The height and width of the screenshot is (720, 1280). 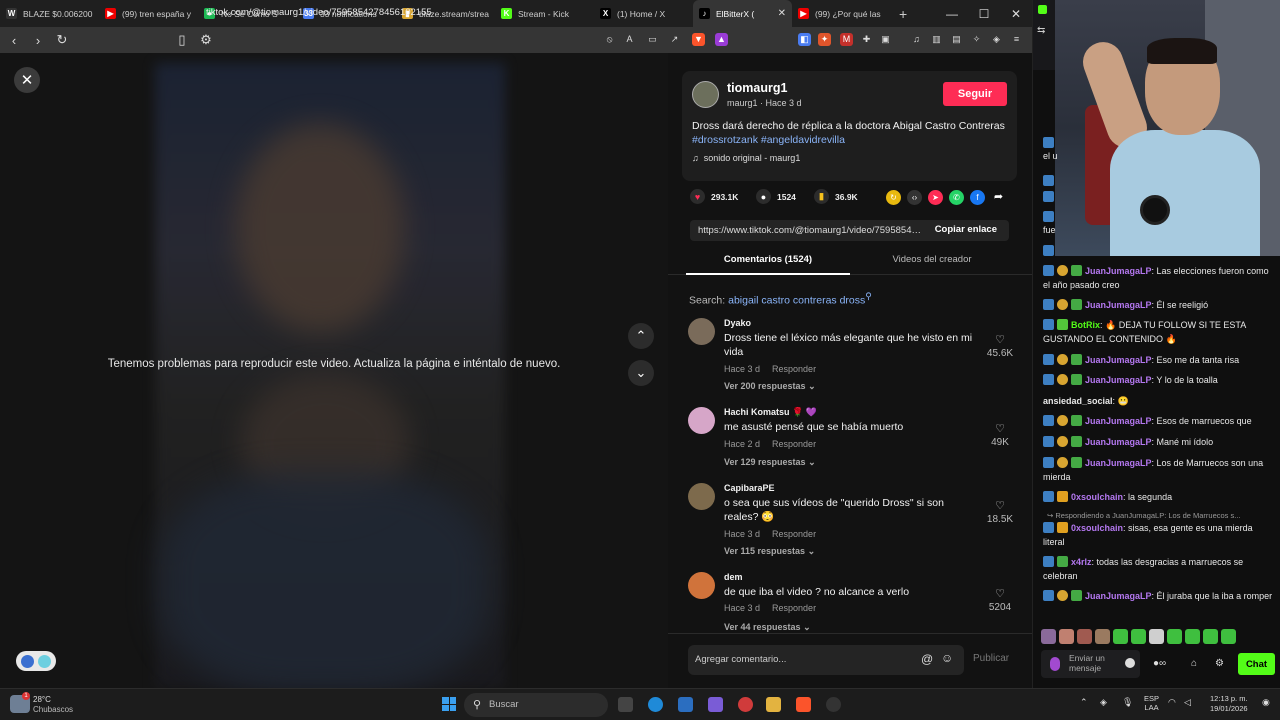 What do you see at coordinates (836, 196) in the screenshot?
I see `save-button: ▮ 36.9K` at bounding box center [836, 196].